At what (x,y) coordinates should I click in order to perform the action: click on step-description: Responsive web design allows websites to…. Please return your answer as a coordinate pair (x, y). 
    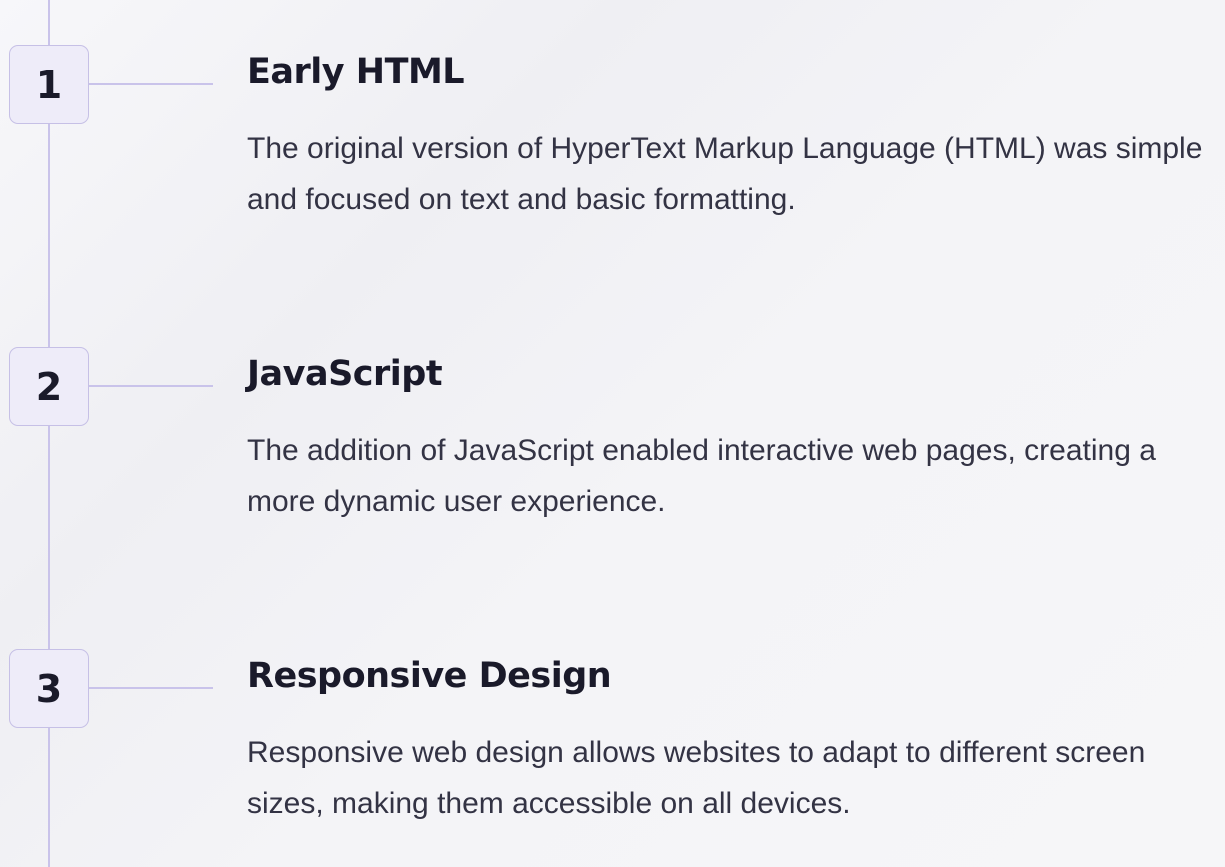
    Looking at the image, I should click on (696, 778).